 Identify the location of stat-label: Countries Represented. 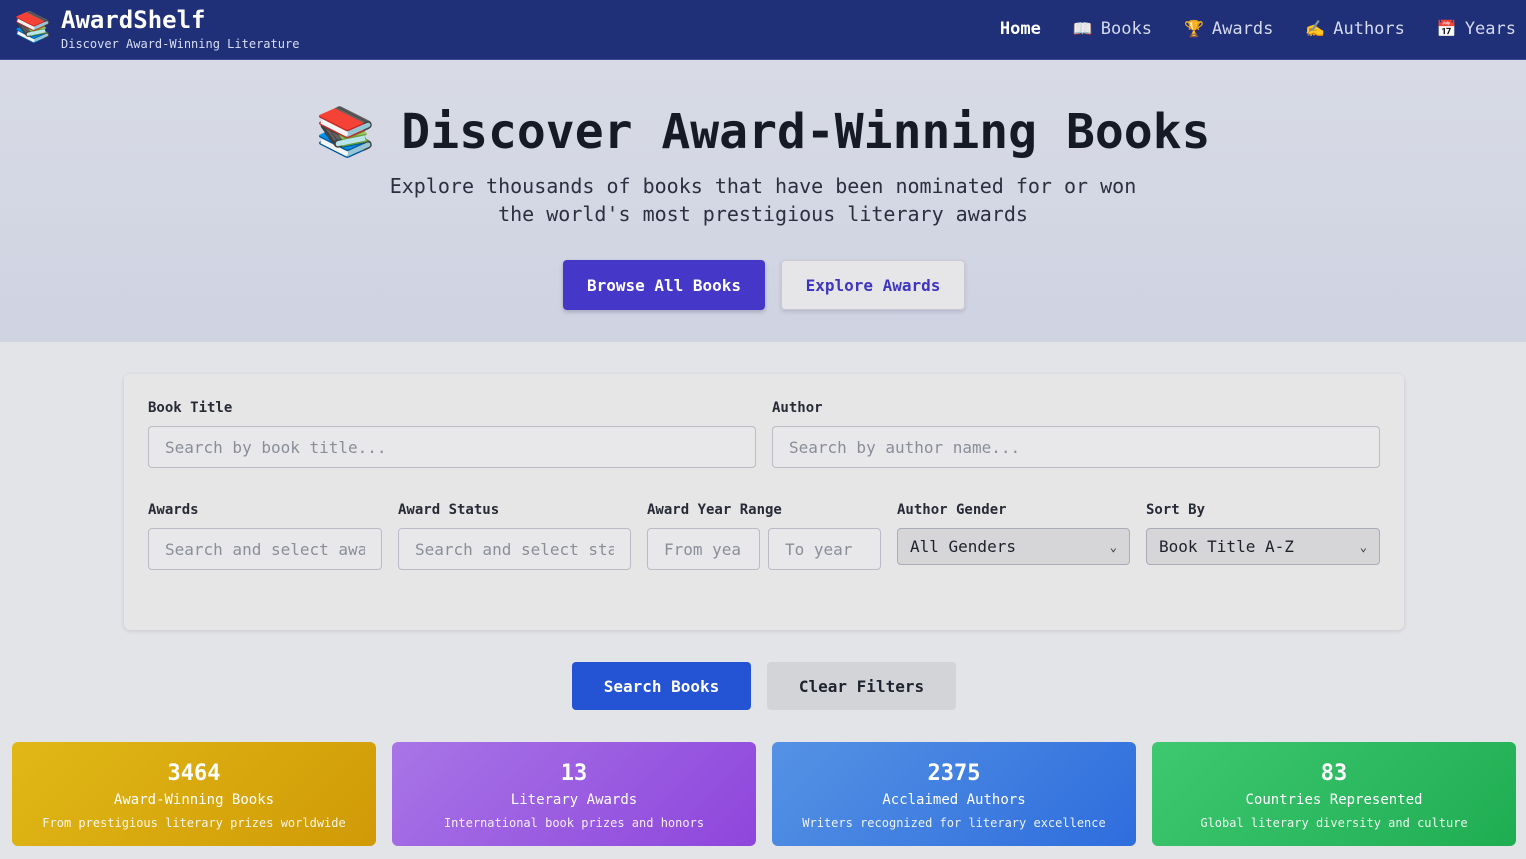
(1334, 800).